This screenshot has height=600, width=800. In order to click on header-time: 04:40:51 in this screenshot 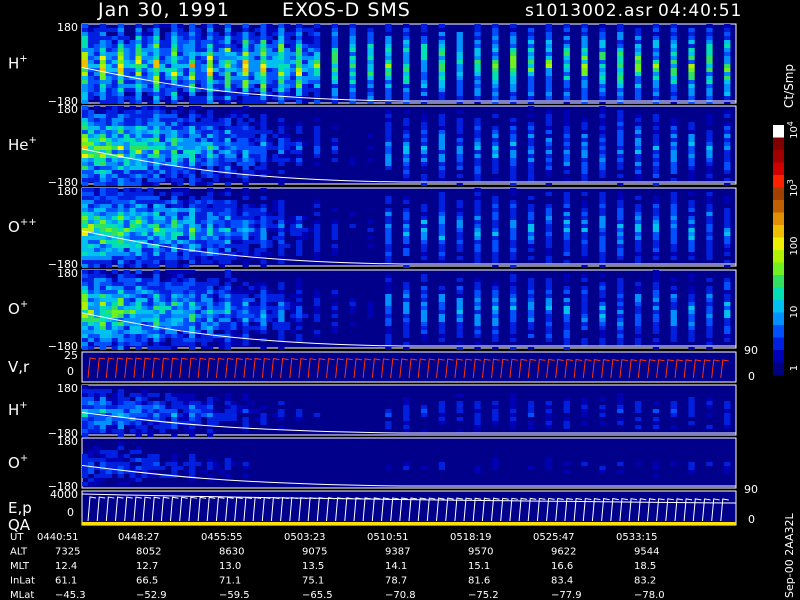, I will do `click(700, 11)`.